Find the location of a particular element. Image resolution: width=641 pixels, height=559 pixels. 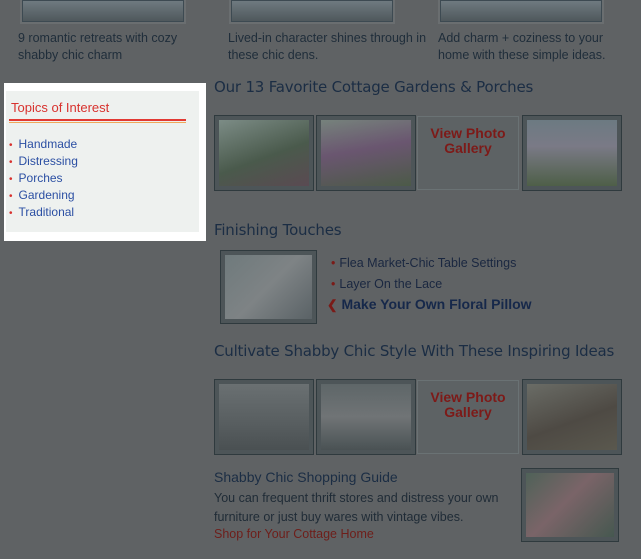

cultivate-gallery-link: View Photo Gallery is located at coordinates (468, 417).